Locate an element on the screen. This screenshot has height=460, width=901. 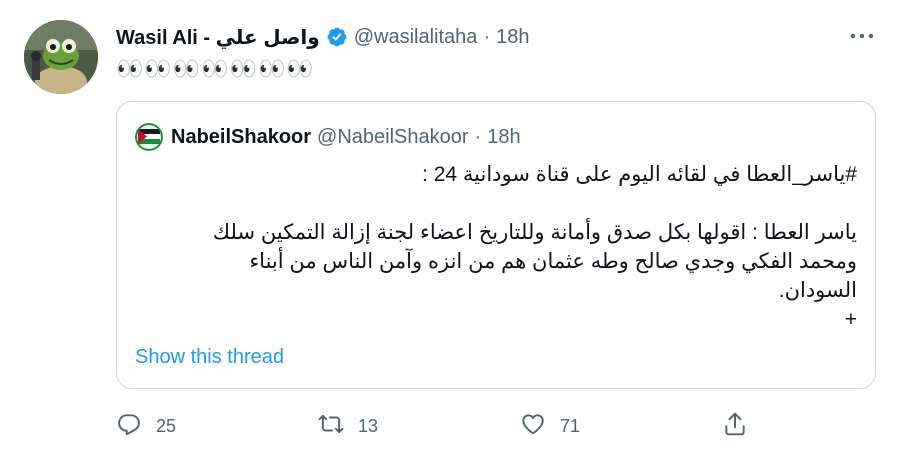
heart-icon is located at coordinates (533, 426).